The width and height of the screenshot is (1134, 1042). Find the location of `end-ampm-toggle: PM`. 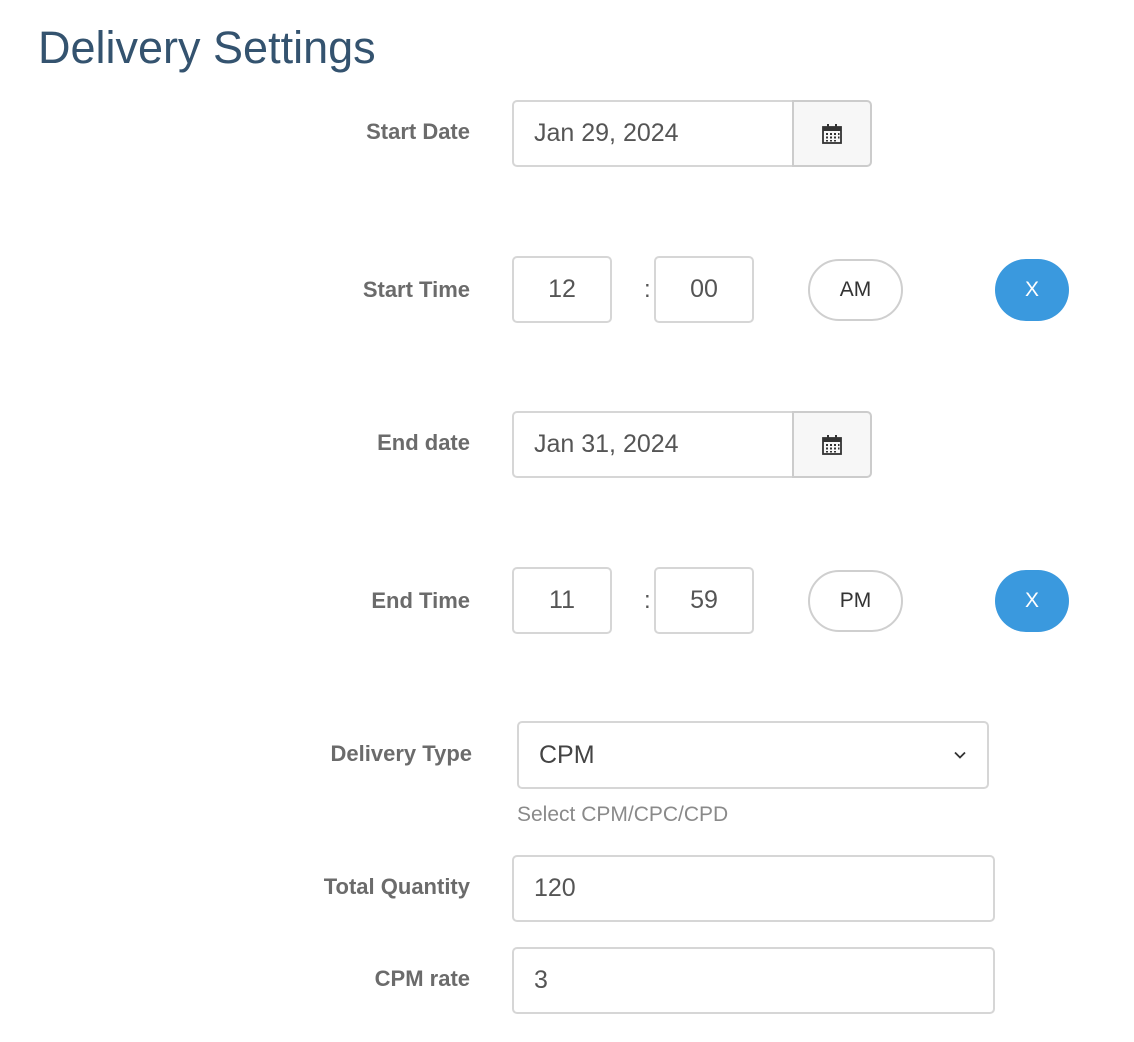

end-ampm-toggle: PM is located at coordinates (855, 601).